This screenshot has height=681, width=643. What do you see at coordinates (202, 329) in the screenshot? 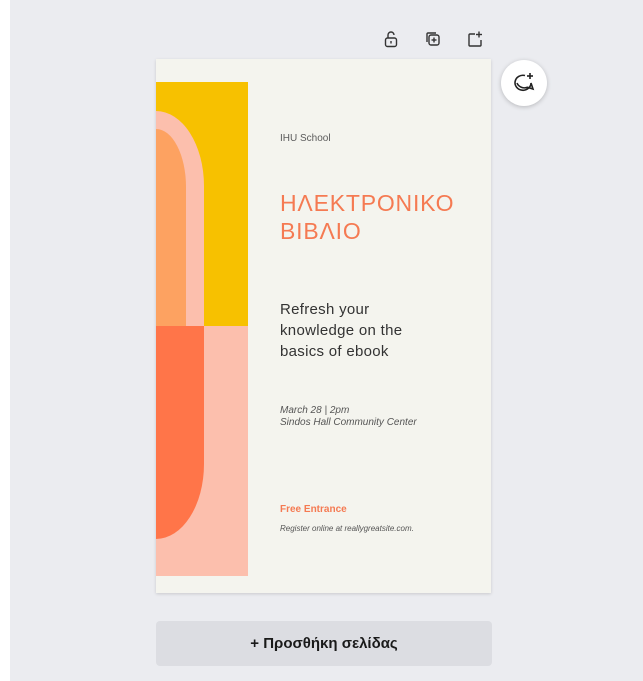
I see `decorative-shapes` at bounding box center [202, 329].